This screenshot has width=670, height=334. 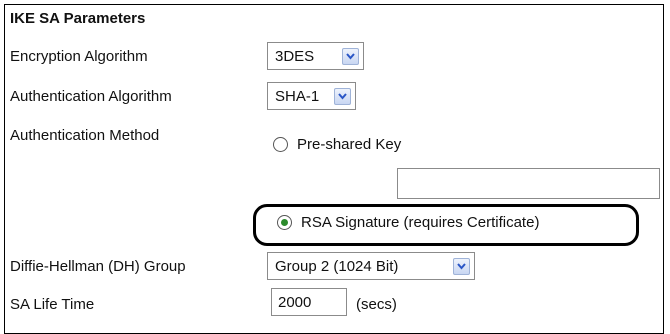 What do you see at coordinates (295, 56) in the screenshot?
I see `encryption-algorithm-value: 3DES` at bounding box center [295, 56].